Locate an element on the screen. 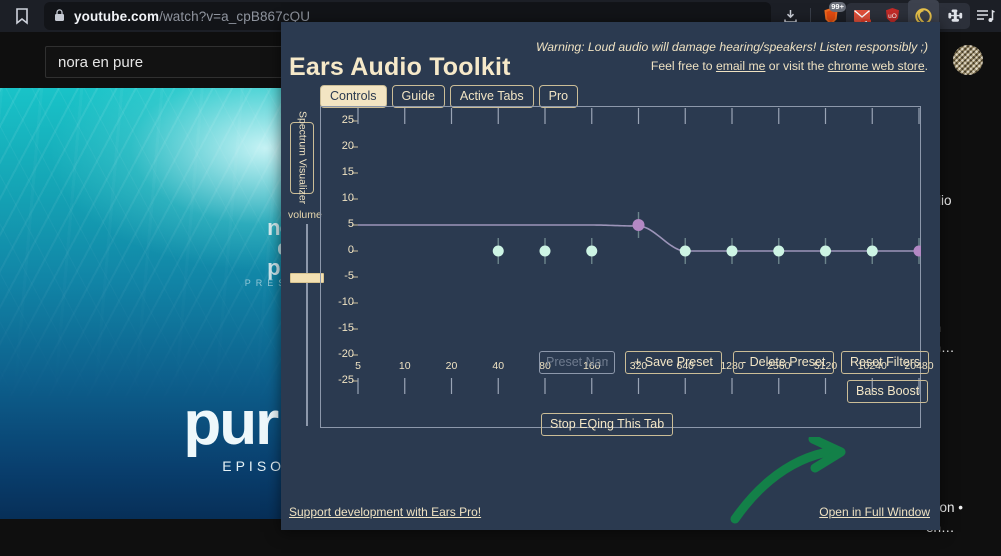  y-axis-tick-label: 15 is located at coordinates (347, 172).